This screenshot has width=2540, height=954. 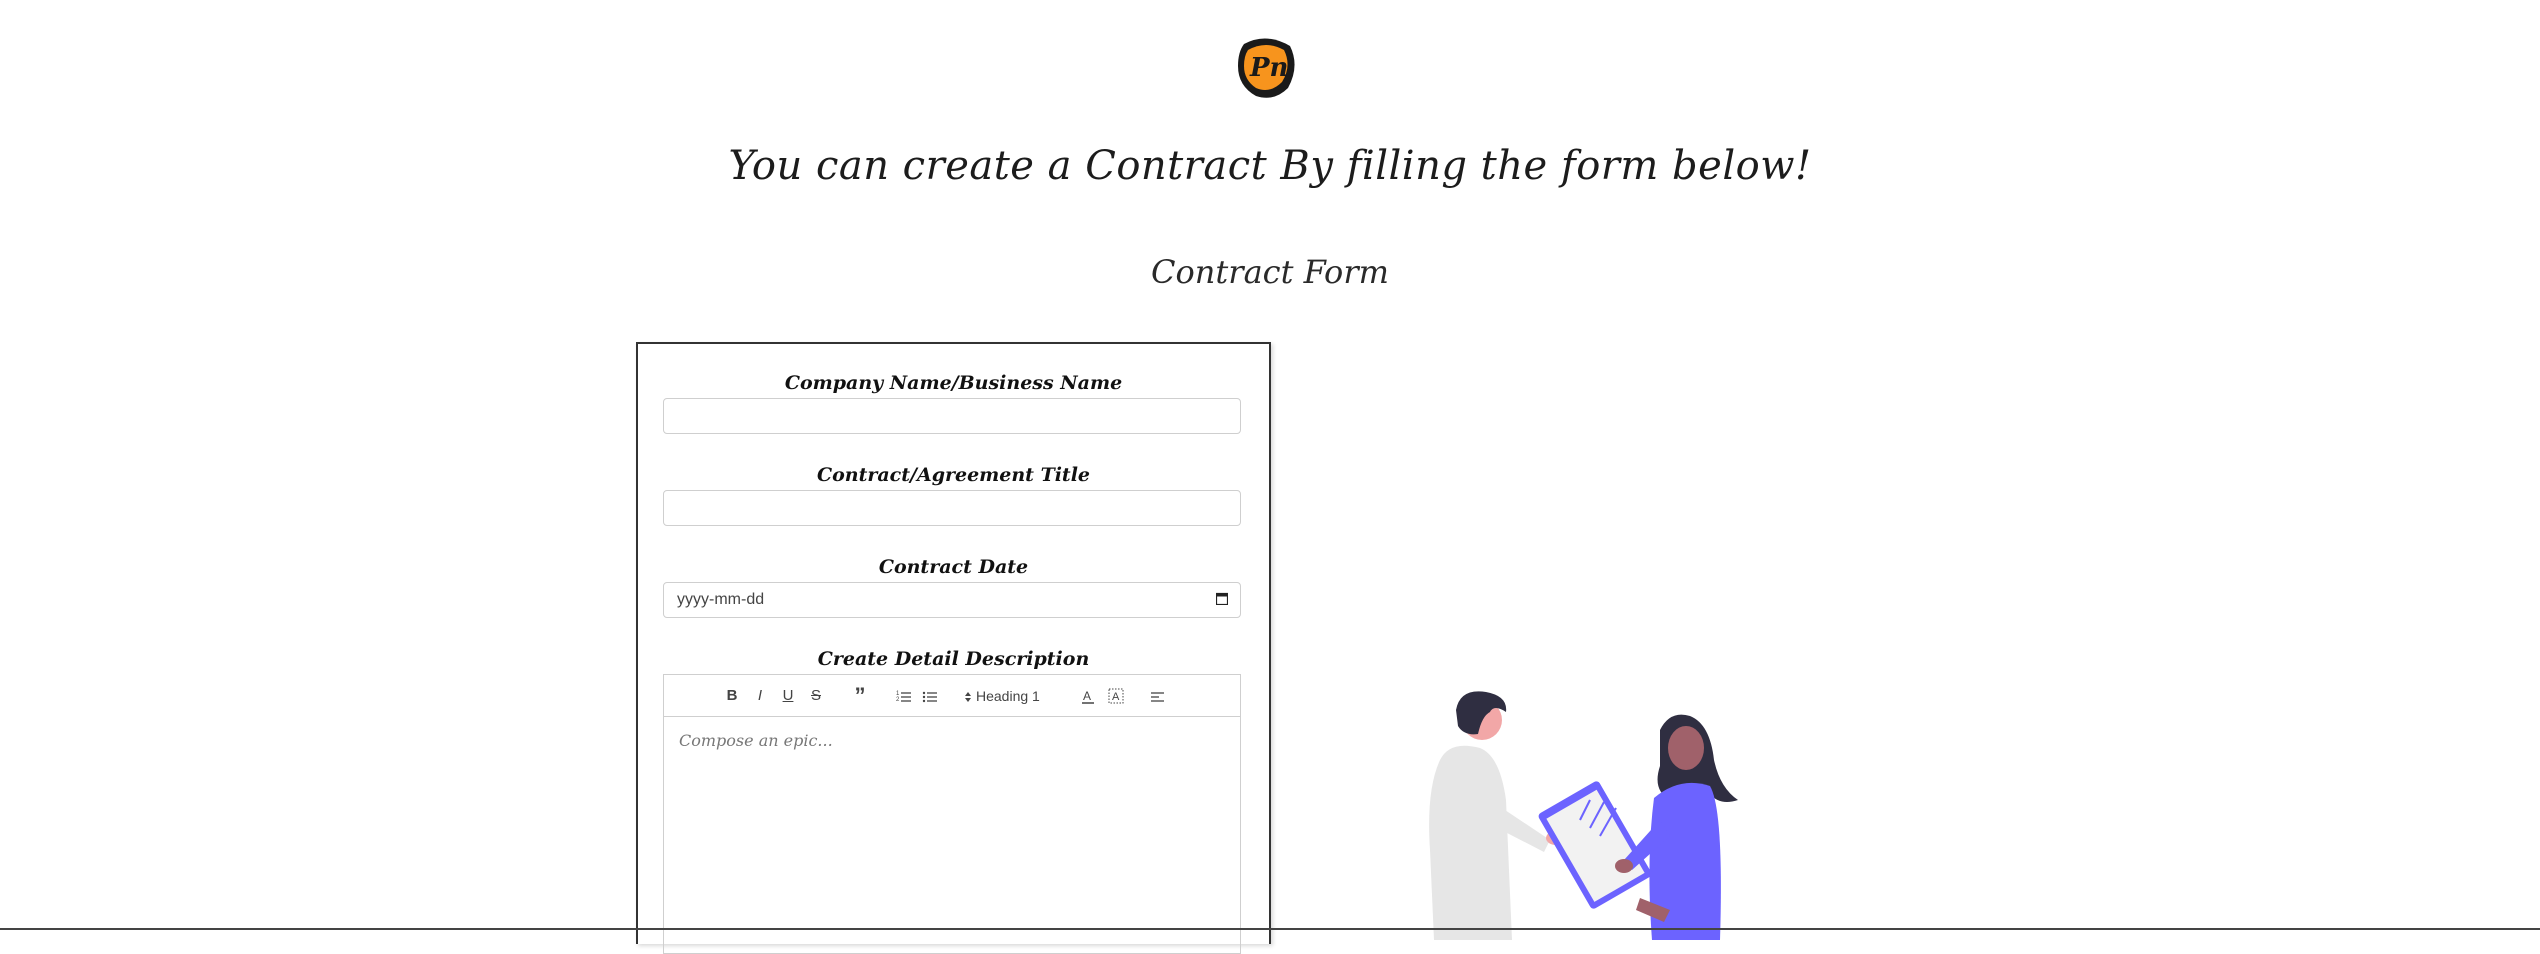 I want to click on align-left-icon, so click(x=1158, y=696).